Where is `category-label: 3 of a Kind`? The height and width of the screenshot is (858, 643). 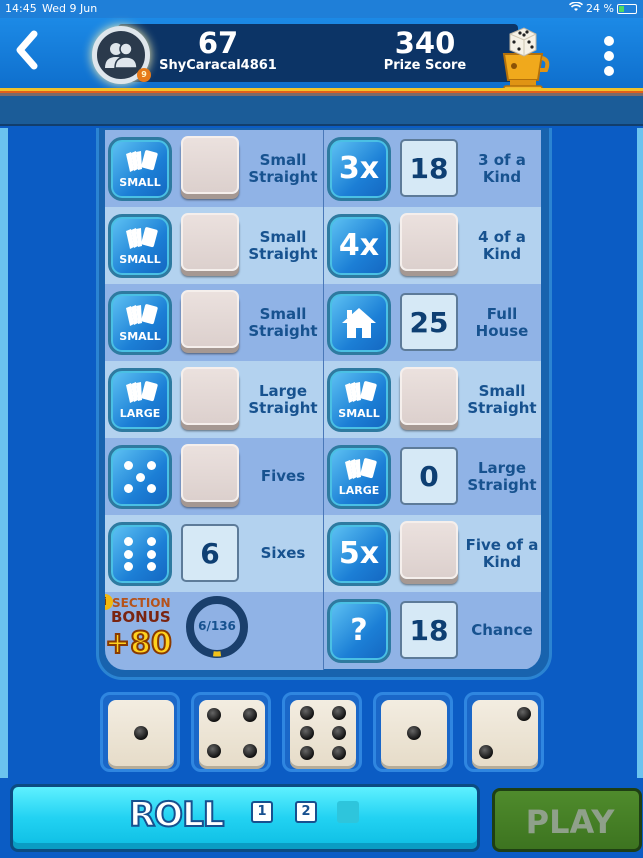 category-label: 3 of a Kind is located at coordinates (502, 168).